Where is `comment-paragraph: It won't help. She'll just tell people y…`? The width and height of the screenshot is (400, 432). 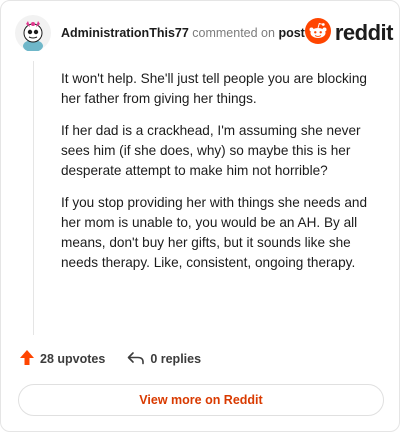
comment-paragraph: It won't help. She'll just tell people y… is located at coordinates (214, 88).